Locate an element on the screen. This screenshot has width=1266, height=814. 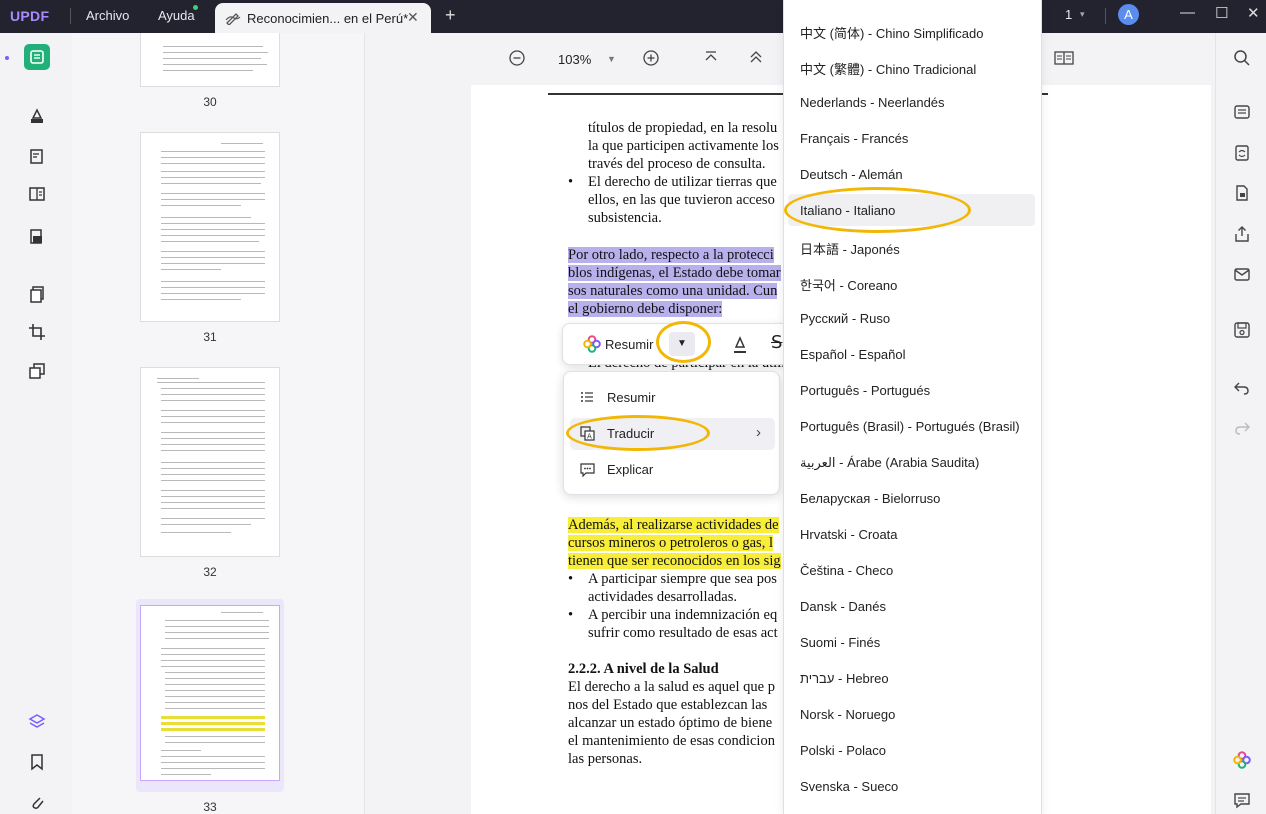
minimize-button: — is located at coordinates (1187, 12).